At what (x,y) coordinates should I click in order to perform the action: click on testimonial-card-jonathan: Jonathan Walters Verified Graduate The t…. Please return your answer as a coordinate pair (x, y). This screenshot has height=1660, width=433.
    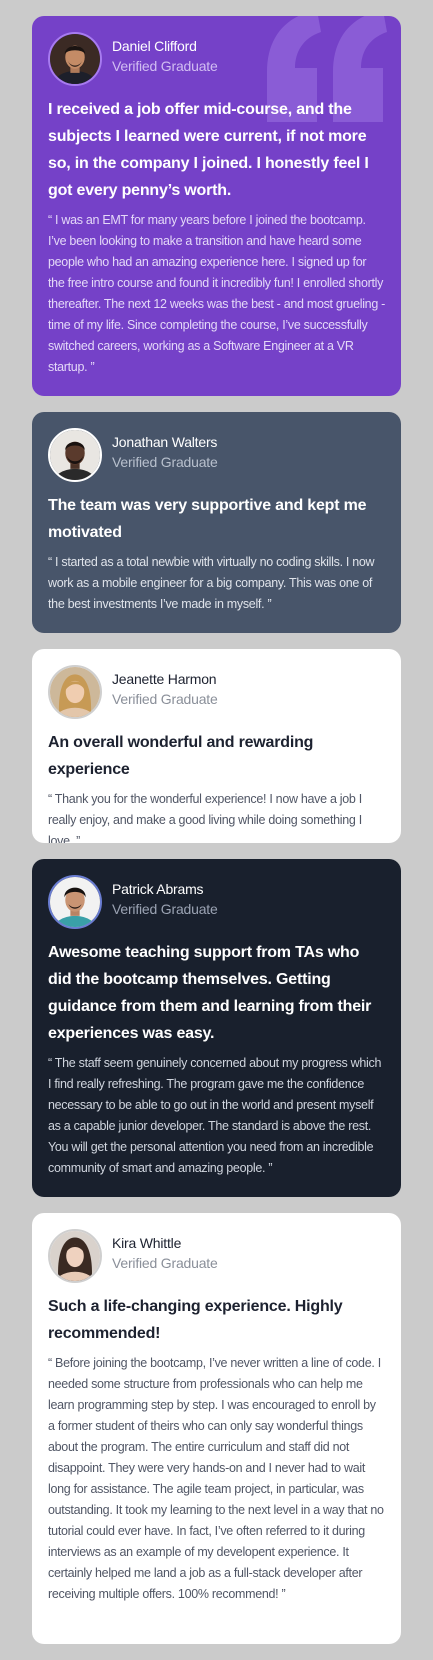
    Looking at the image, I should click on (216, 522).